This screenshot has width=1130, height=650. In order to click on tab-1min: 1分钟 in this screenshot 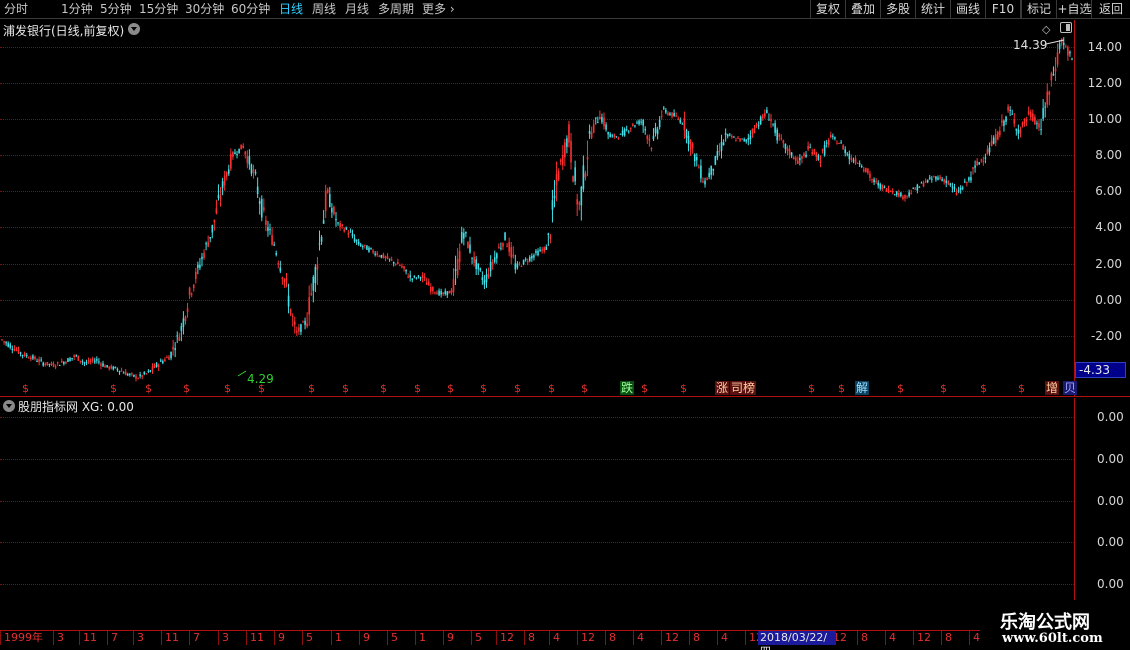, I will do `click(77, 9)`.